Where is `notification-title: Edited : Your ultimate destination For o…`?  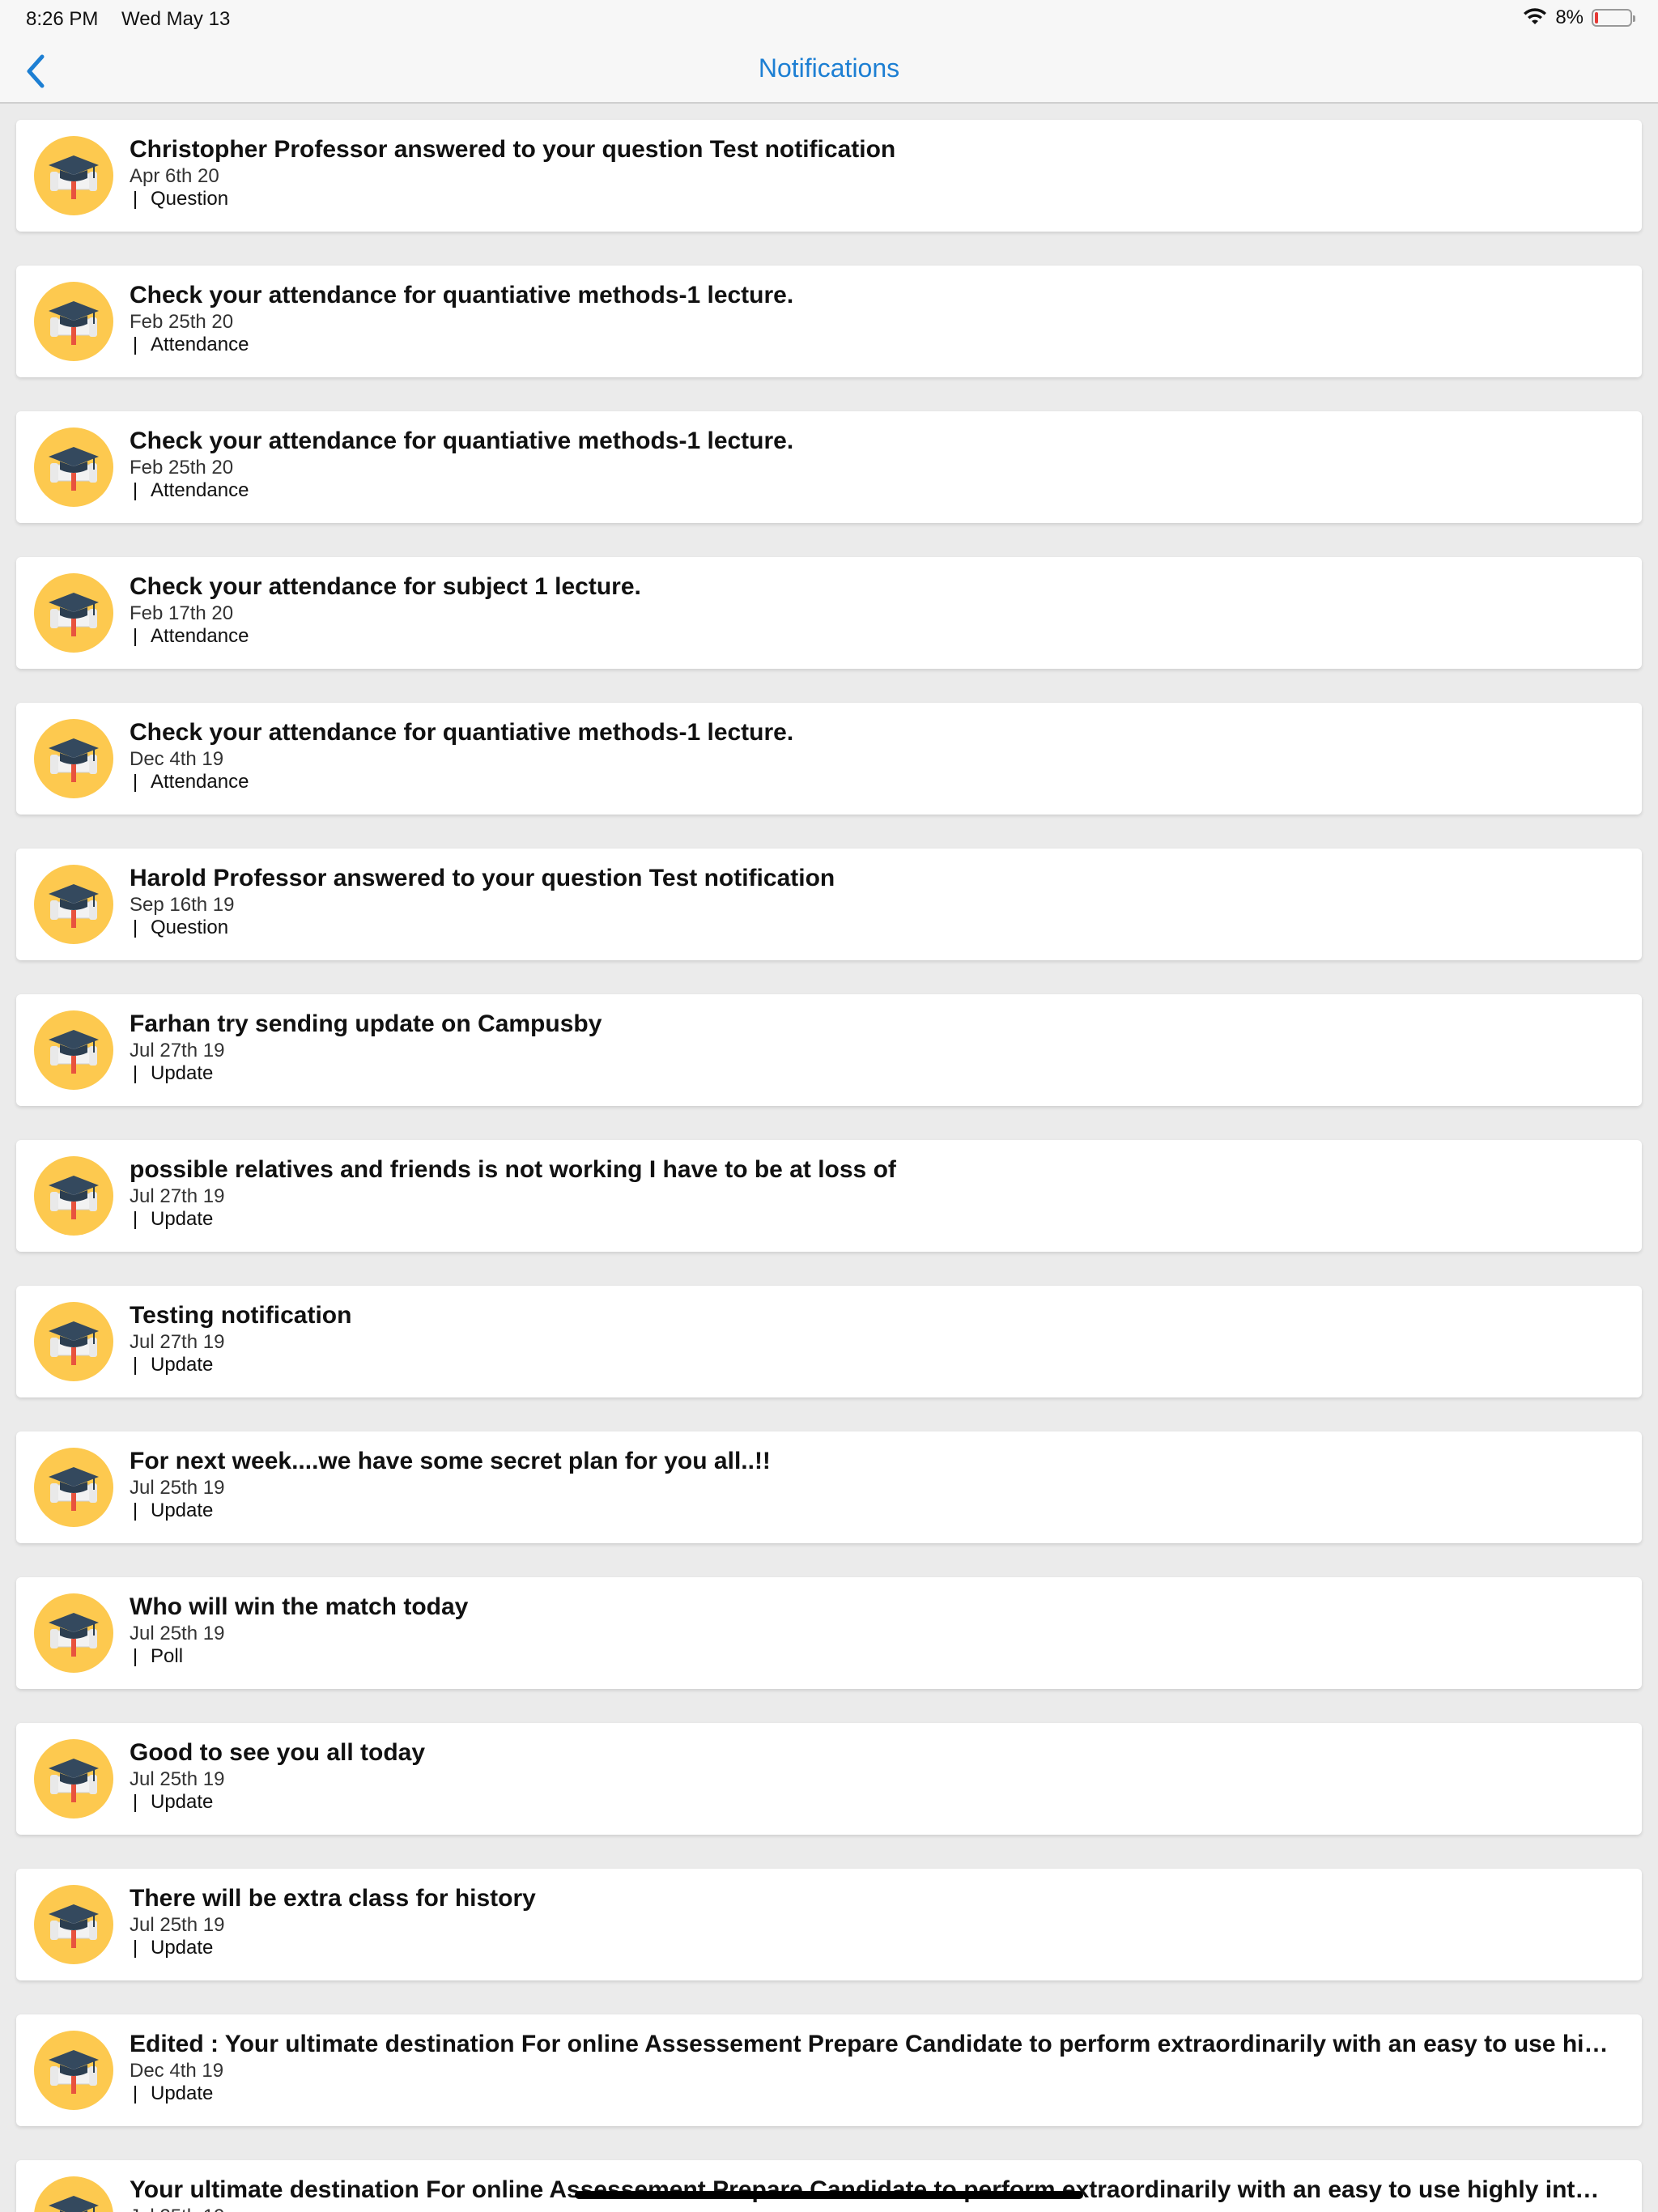
notification-title: Edited : Your ultimate destination For o… is located at coordinates (869, 2044).